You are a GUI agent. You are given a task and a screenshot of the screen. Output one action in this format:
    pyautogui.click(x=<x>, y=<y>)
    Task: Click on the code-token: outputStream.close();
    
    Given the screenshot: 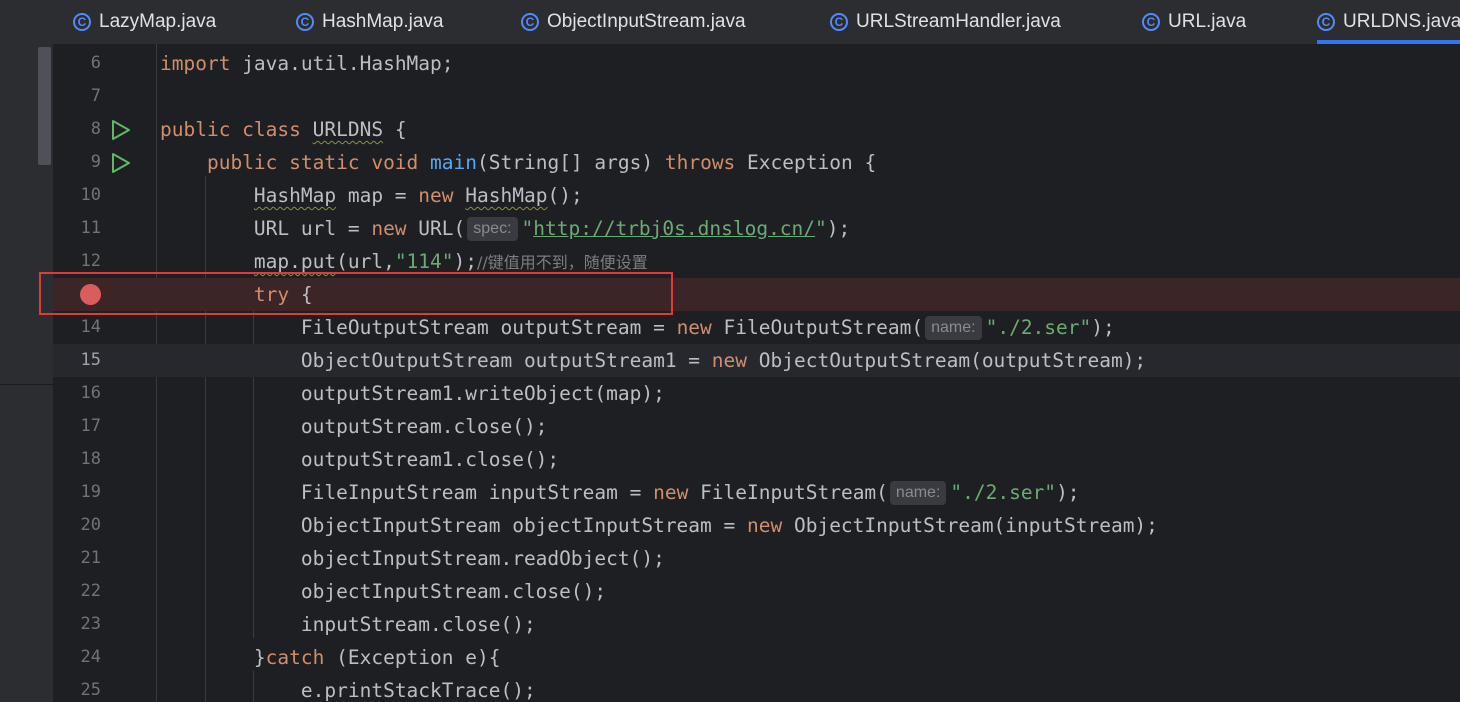 What is the action you would take?
    pyautogui.click(x=354, y=426)
    